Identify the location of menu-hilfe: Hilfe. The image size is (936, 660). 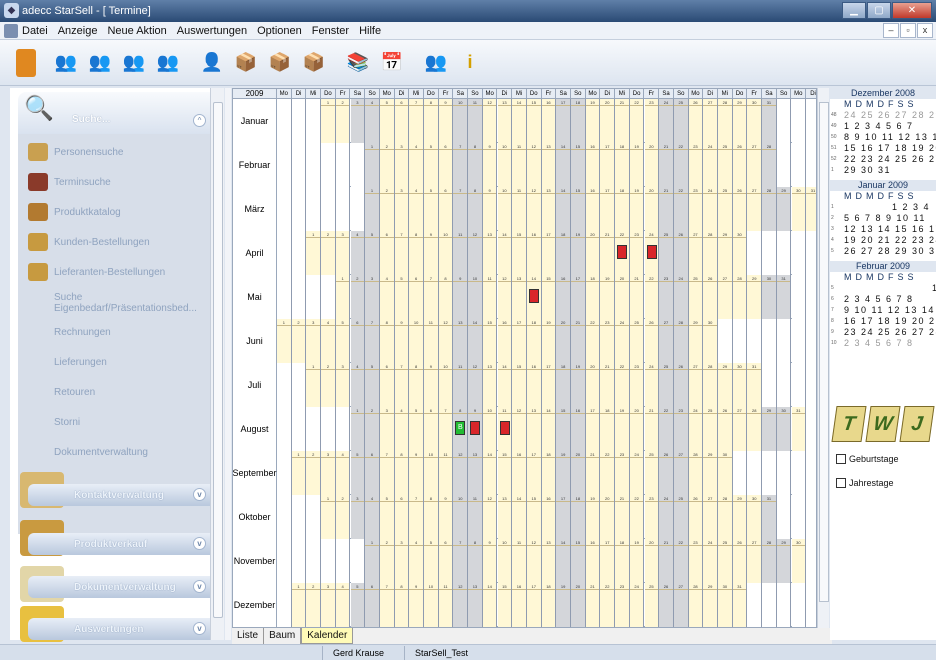
(370, 31).